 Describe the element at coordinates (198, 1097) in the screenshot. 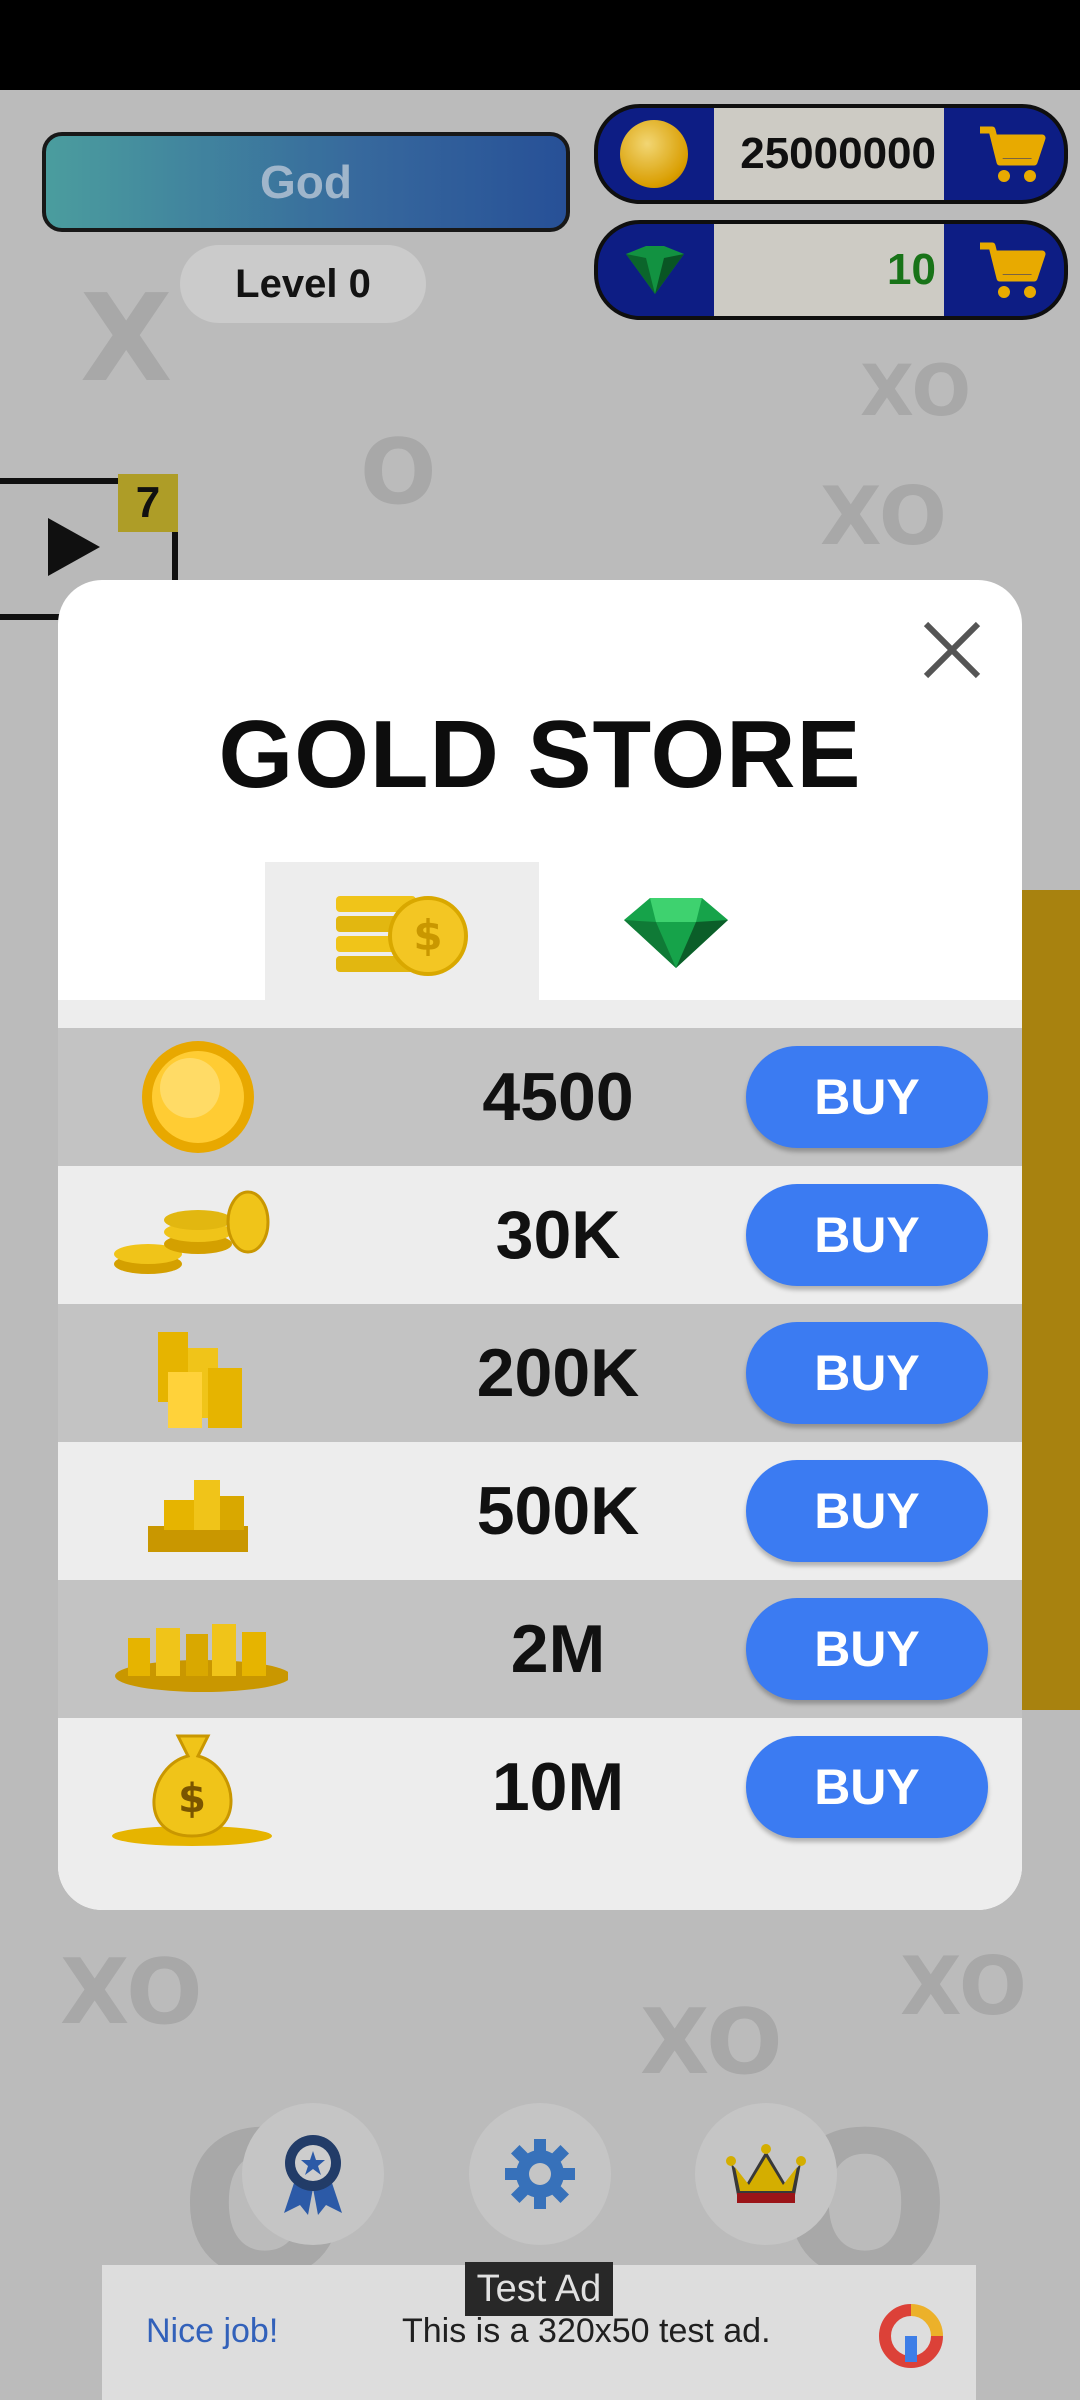

I see `single-coin-icon` at that location.